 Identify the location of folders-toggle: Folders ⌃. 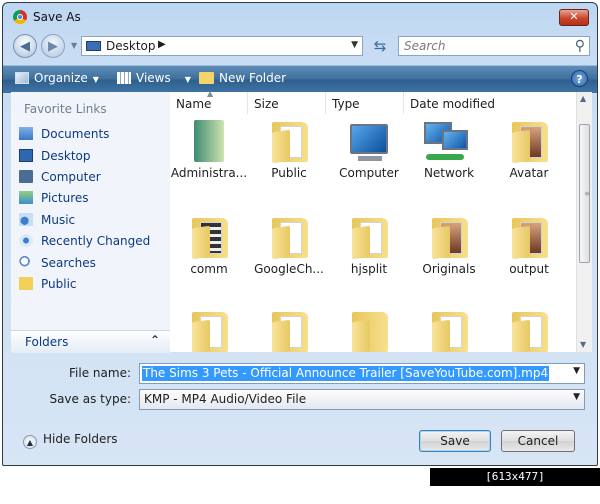
(90, 341).